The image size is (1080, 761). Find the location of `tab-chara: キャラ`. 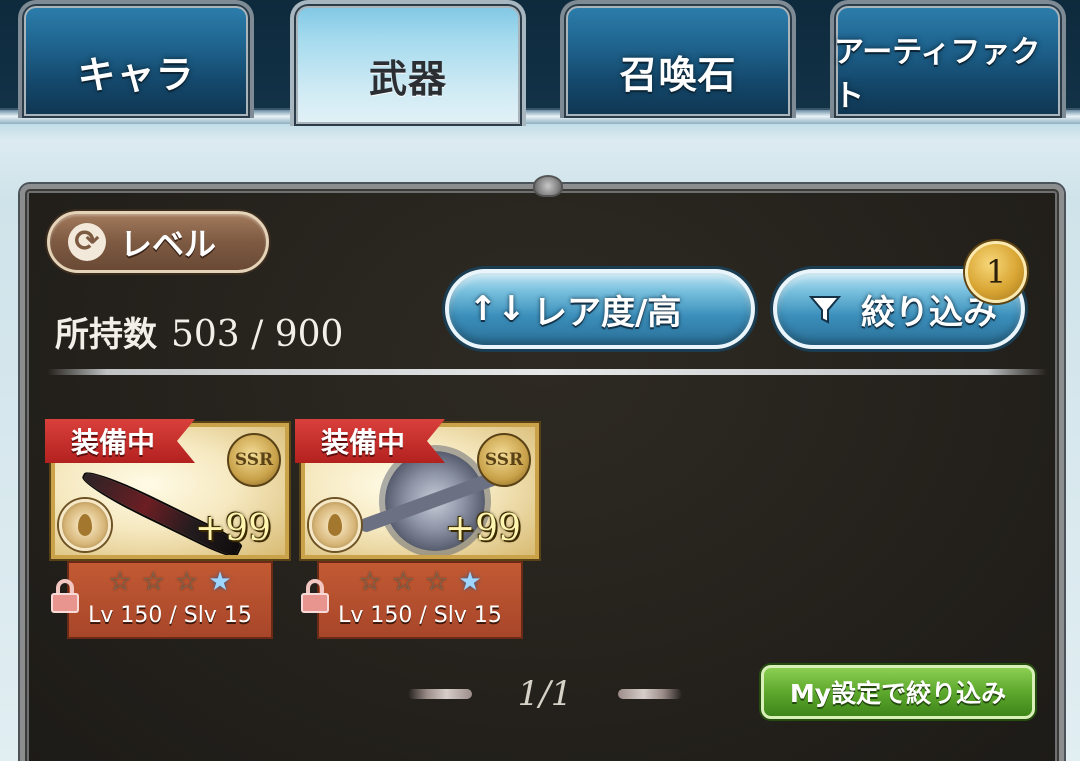

tab-chara: キャラ is located at coordinates (136, 59).